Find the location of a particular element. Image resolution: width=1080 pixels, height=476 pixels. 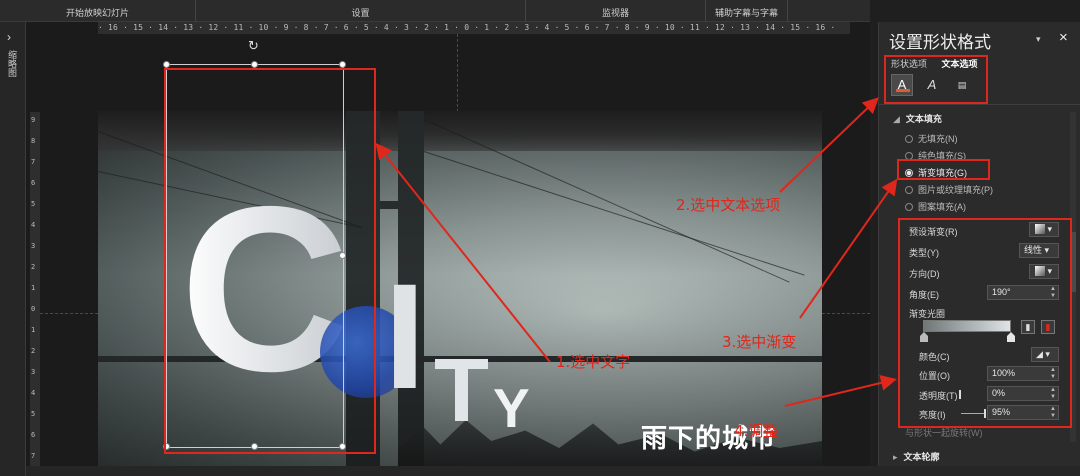

radio-picture-fill: 图片或纹理填充(P) is located at coordinates (949, 189).